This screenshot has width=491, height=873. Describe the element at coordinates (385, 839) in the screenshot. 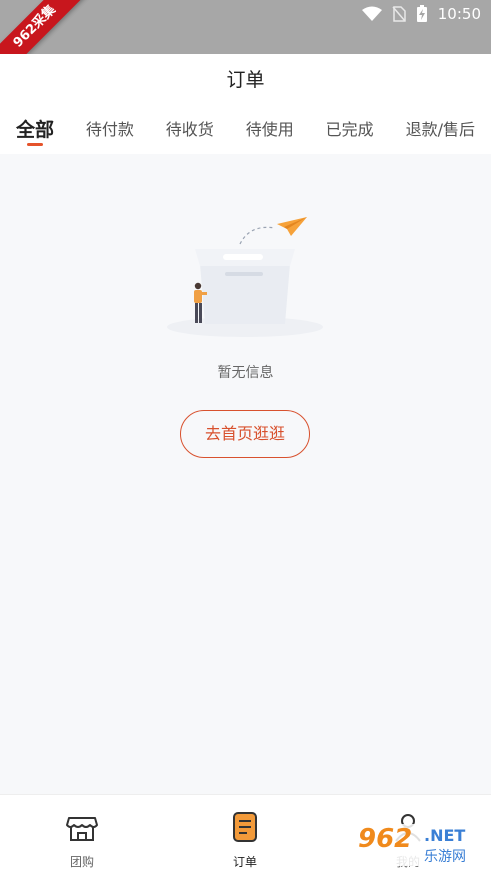

I see `watermark-logo: 962` at that location.